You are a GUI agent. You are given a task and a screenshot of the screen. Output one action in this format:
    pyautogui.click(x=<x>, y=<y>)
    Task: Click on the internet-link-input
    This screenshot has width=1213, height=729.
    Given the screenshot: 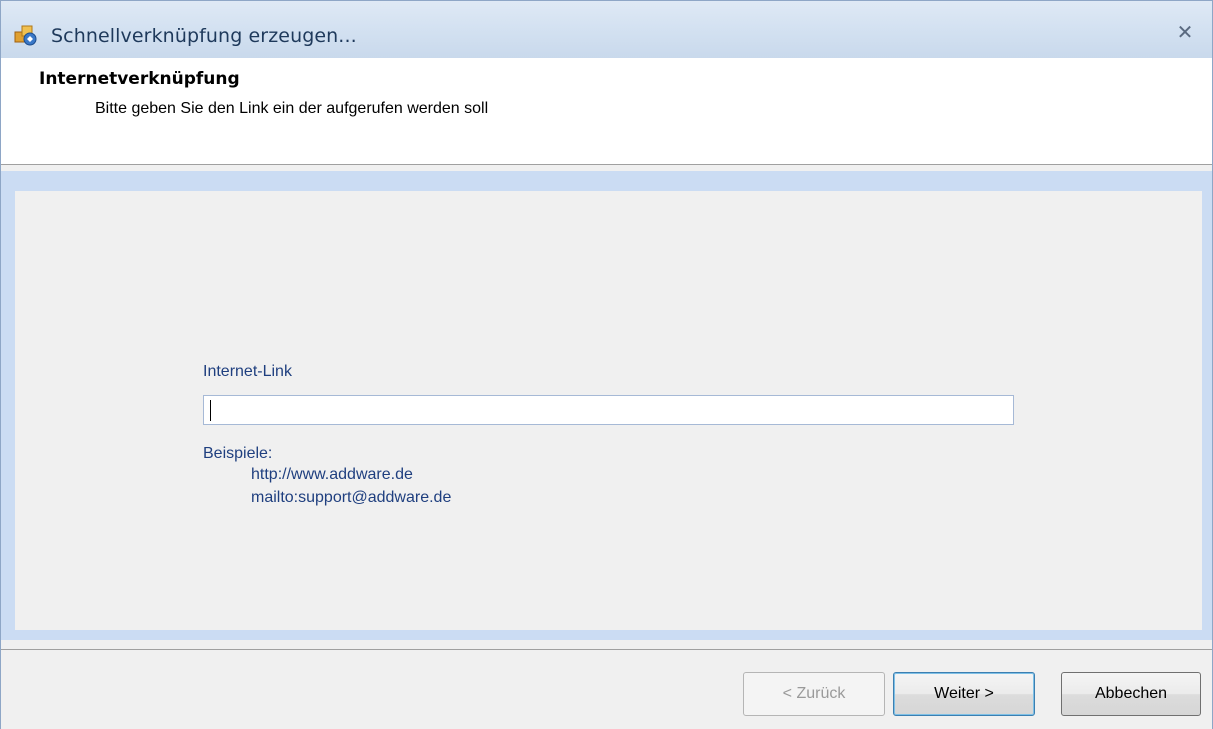 What is the action you would take?
    pyautogui.click(x=608, y=410)
    